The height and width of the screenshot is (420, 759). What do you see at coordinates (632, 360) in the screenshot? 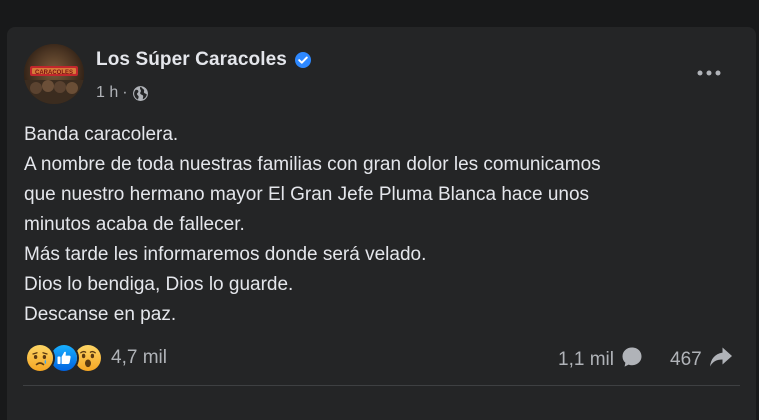
I see `comment-bubble-icon` at bounding box center [632, 360].